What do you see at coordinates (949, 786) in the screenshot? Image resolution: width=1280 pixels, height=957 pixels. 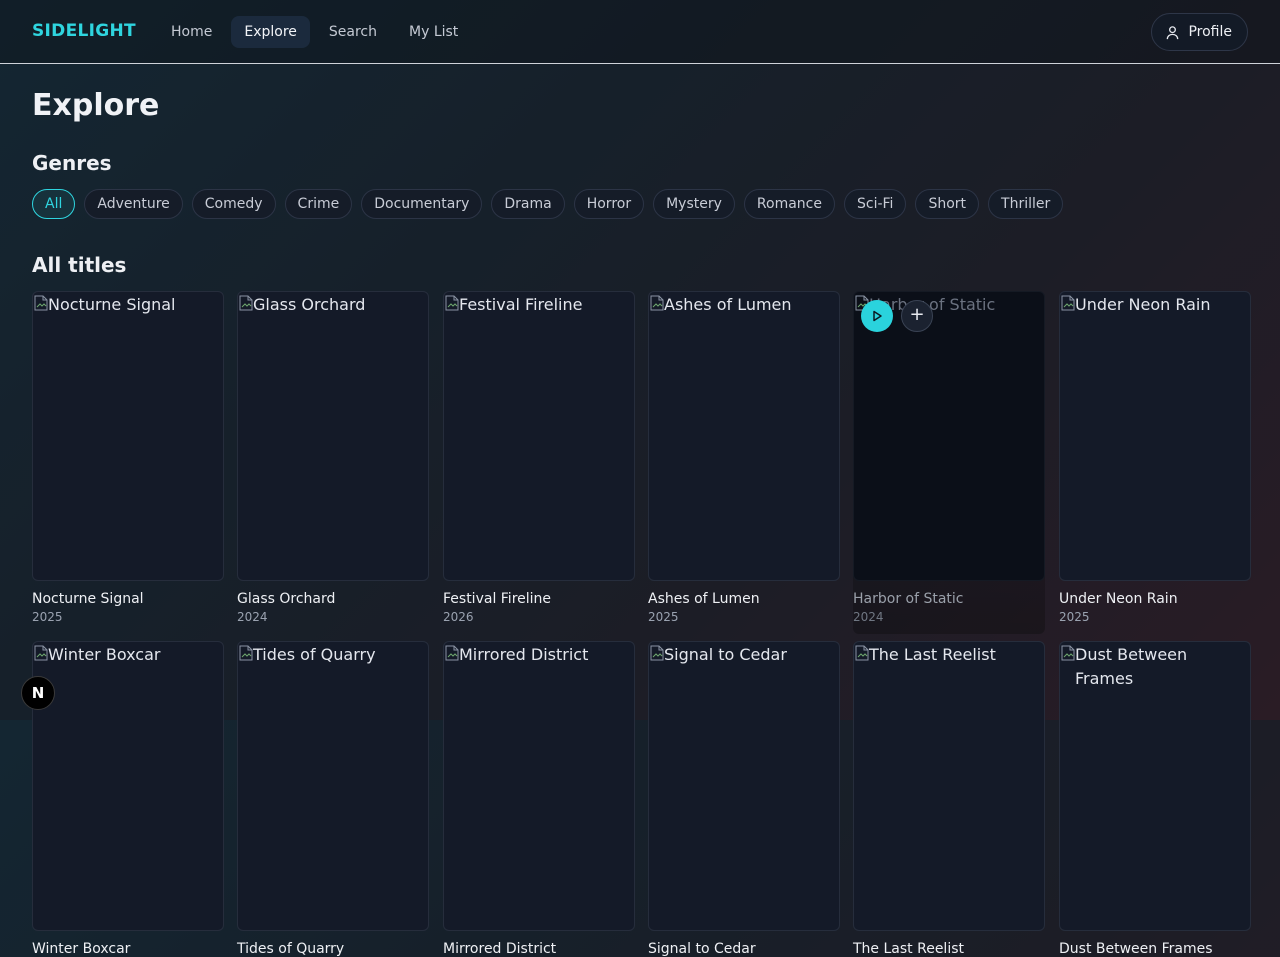 I see `poster-image: The Last Reelist` at bounding box center [949, 786].